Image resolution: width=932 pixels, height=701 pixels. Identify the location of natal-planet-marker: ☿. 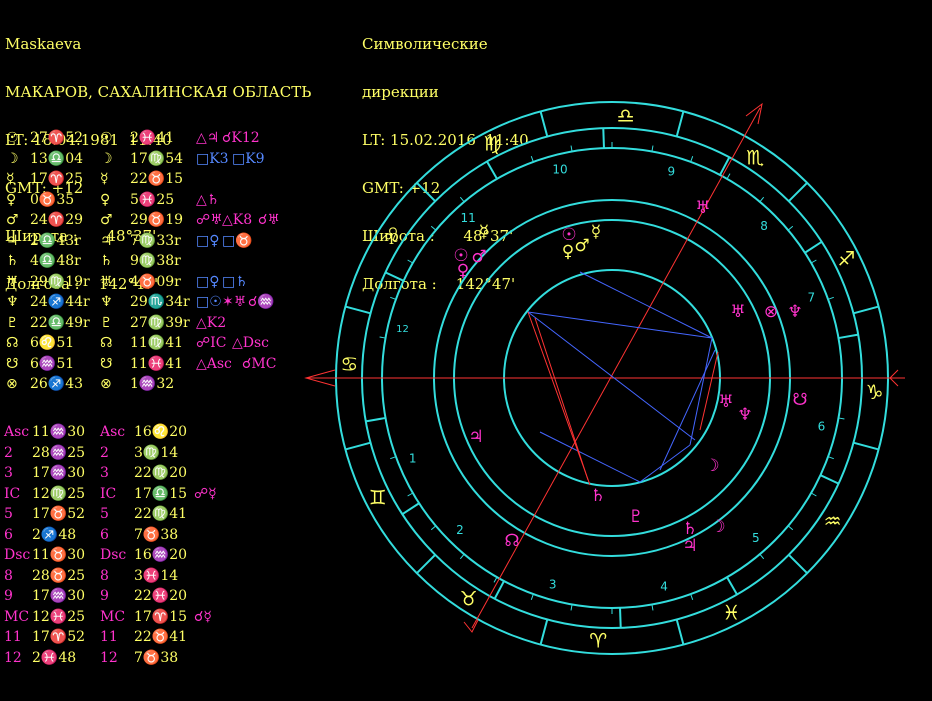
(596, 232).